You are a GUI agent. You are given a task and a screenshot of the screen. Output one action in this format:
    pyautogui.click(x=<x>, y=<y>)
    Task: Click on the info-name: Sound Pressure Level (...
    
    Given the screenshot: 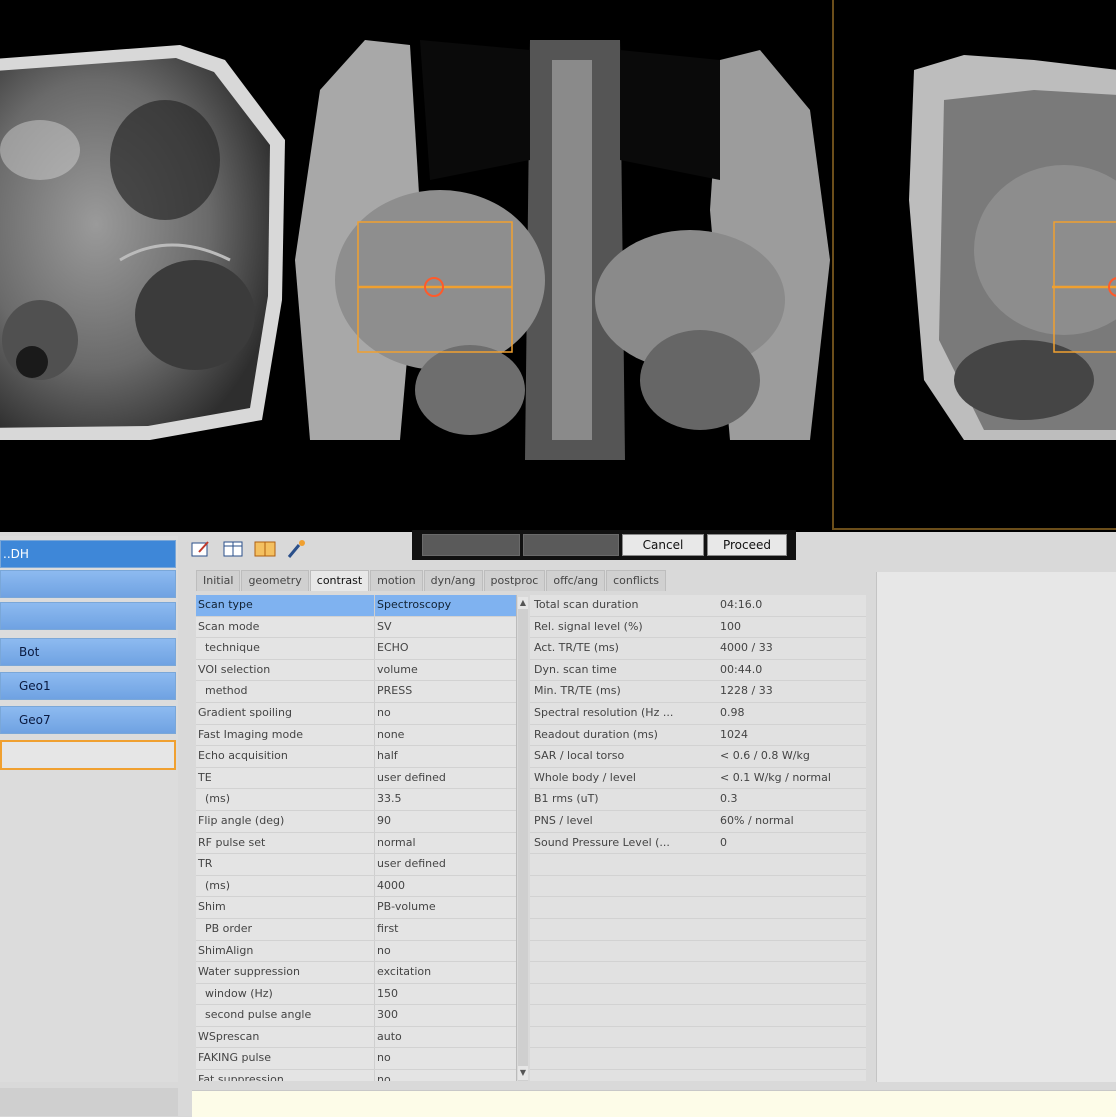 What is the action you would take?
    pyautogui.click(x=602, y=842)
    